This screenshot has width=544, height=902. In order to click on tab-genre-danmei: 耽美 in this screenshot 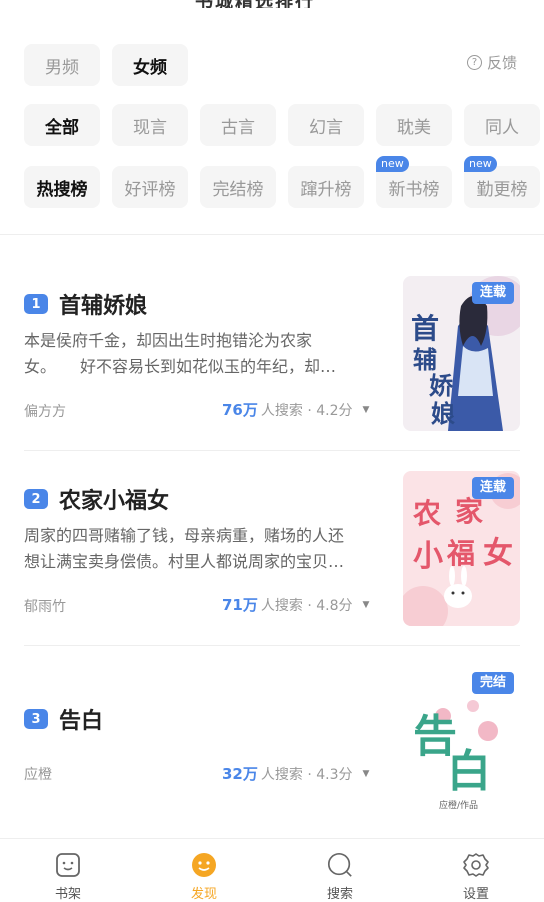, I will do `click(414, 125)`.